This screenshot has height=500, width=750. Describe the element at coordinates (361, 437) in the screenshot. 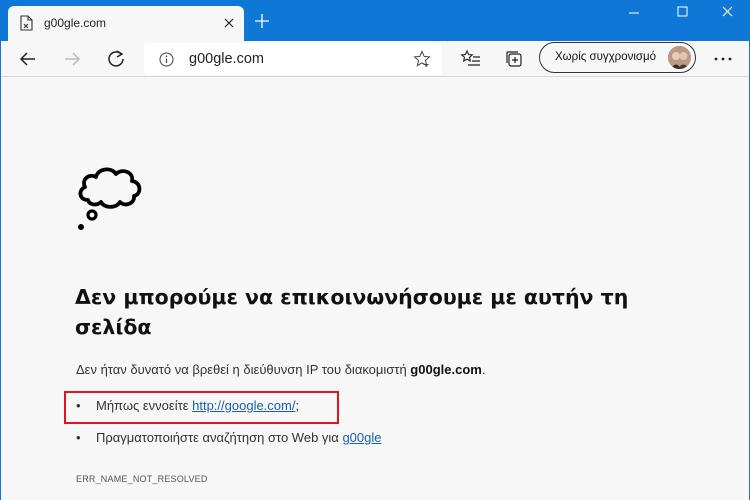

I see `search-web-link: g00gle` at that location.